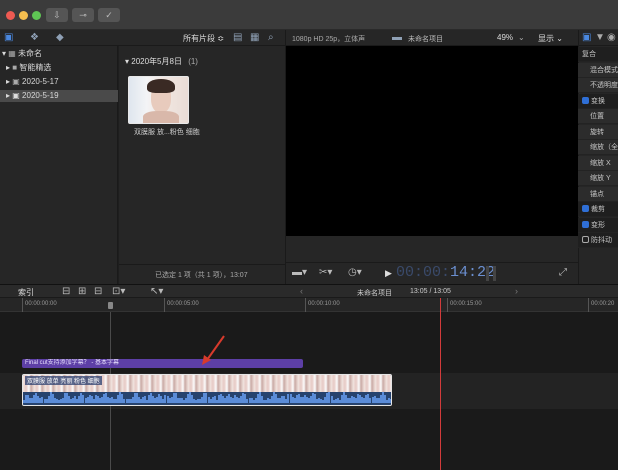  I want to click on append-clip-icon: ⊟, so click(98, 291).